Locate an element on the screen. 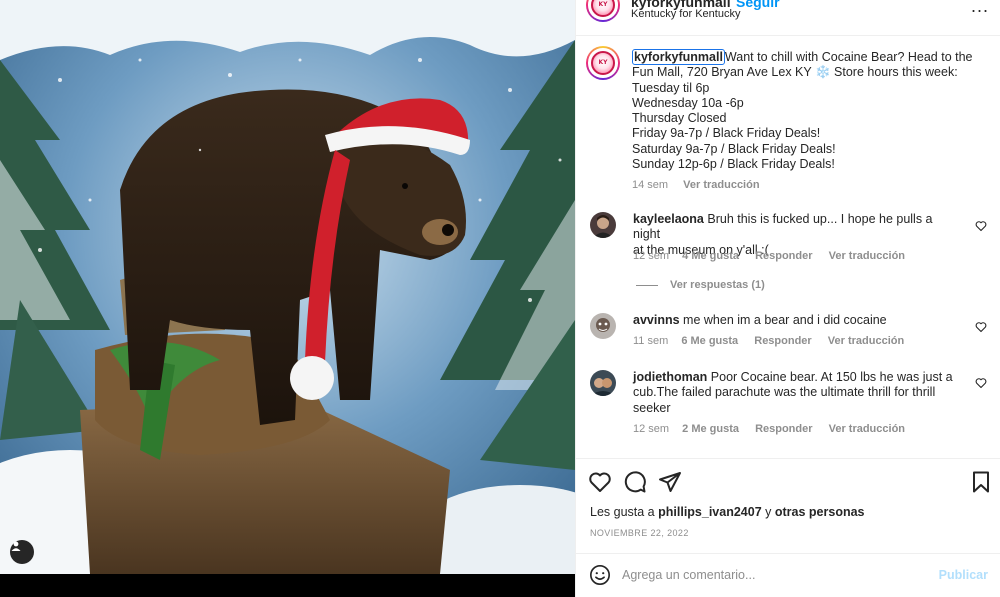  likes-prefix: Les gusta a is located at coordinates (622, 512).